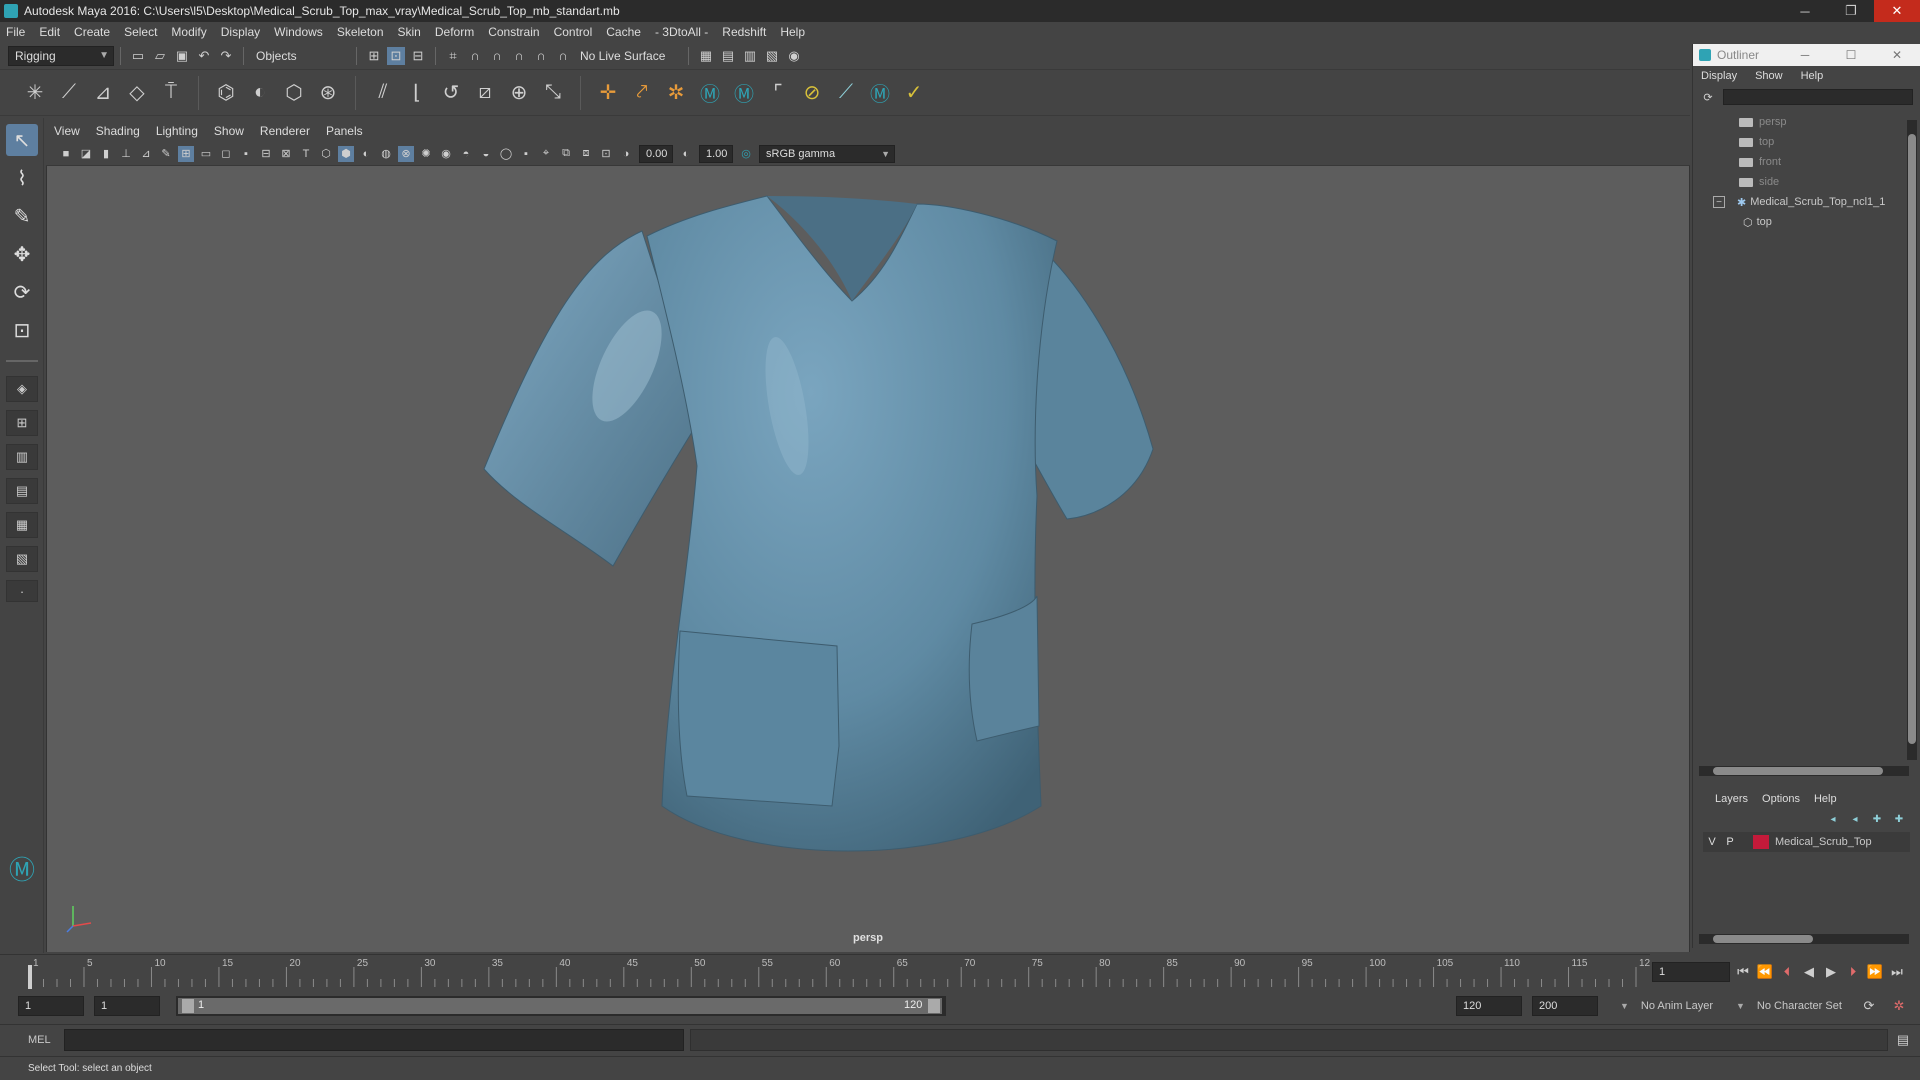  I want to click on xray-active-icon: ⧈, so click(586, 154).